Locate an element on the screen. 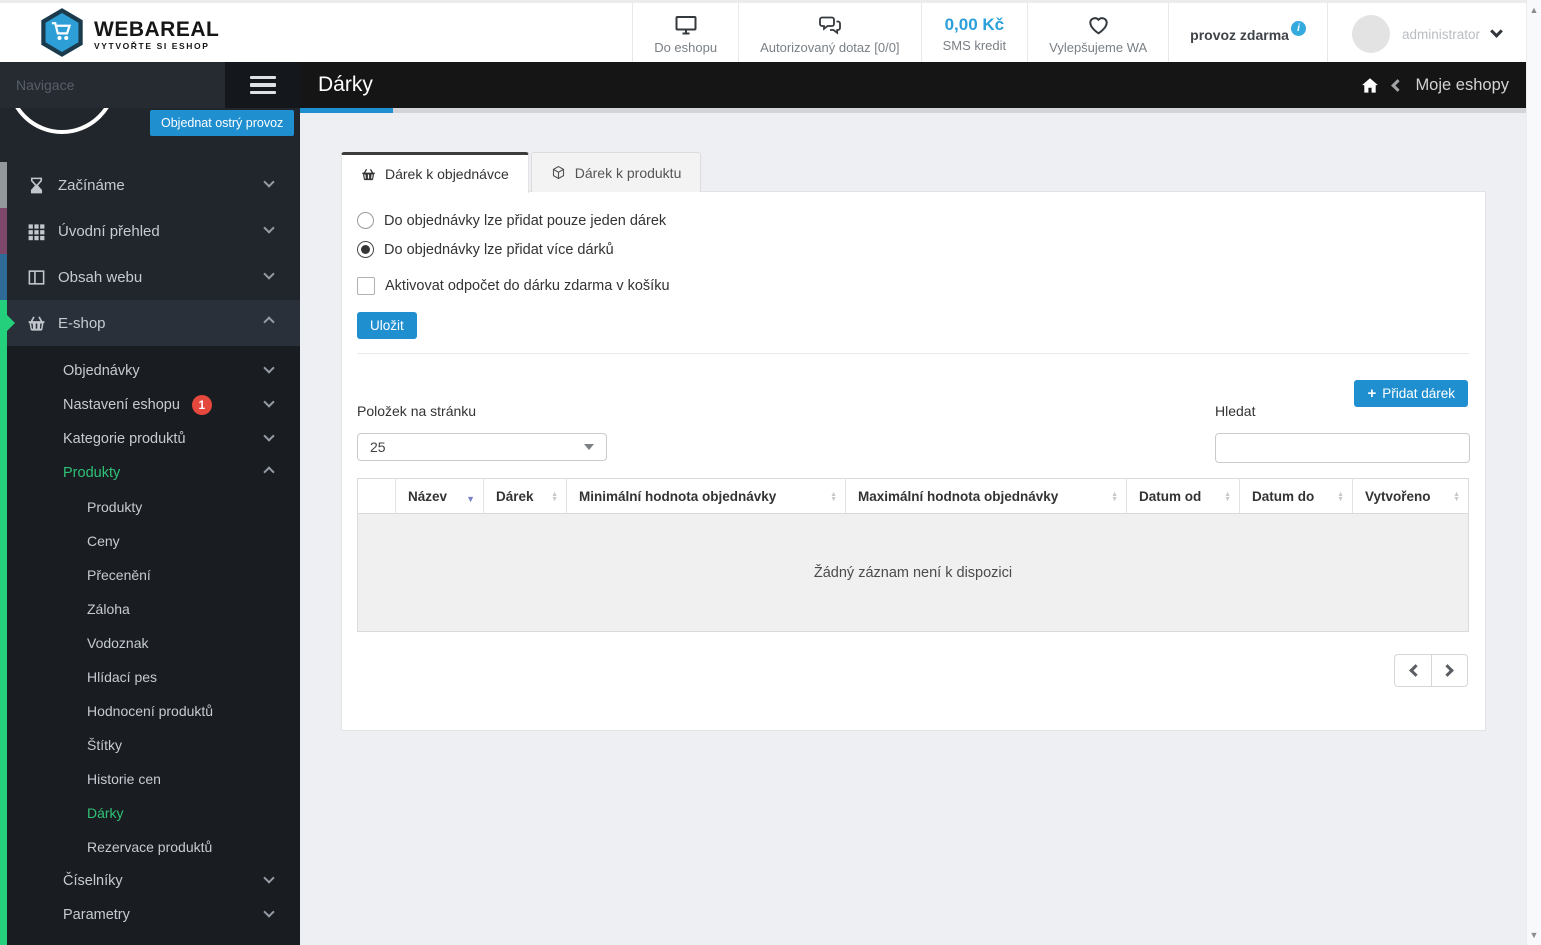  column-max-hodnota: Maximální hodnota objednávky ▲ ▼ is located at coordinates (986, 496).